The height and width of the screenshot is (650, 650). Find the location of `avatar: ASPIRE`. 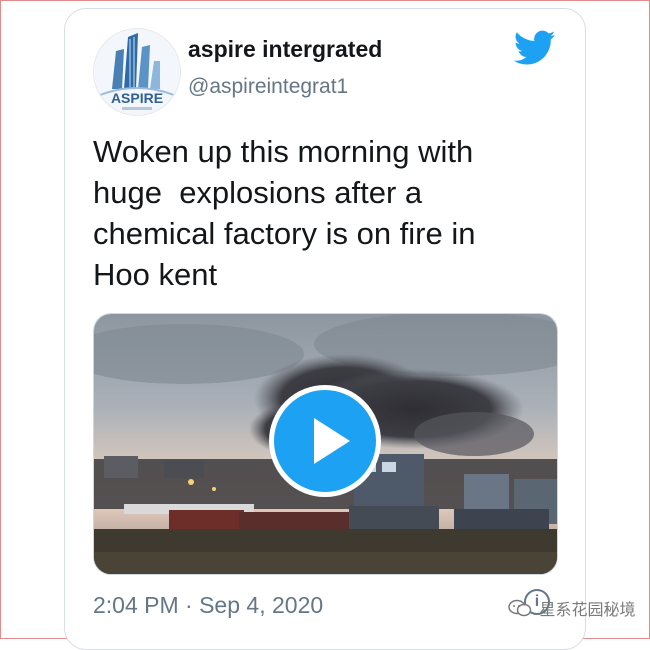

avatar: ASPIRE is located at coordinates (137, 72).